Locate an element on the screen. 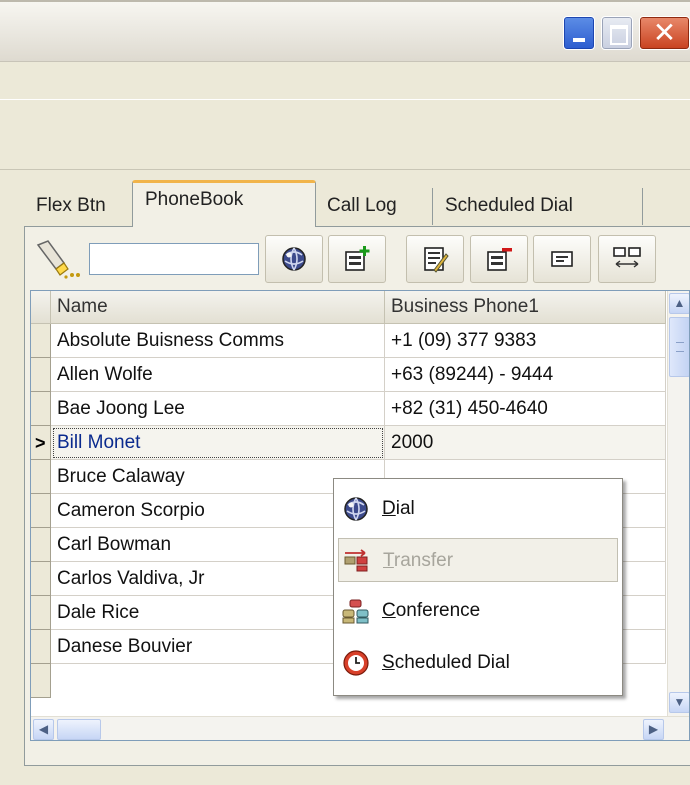  globe-dial-icon is located at coordinates (294, 259).